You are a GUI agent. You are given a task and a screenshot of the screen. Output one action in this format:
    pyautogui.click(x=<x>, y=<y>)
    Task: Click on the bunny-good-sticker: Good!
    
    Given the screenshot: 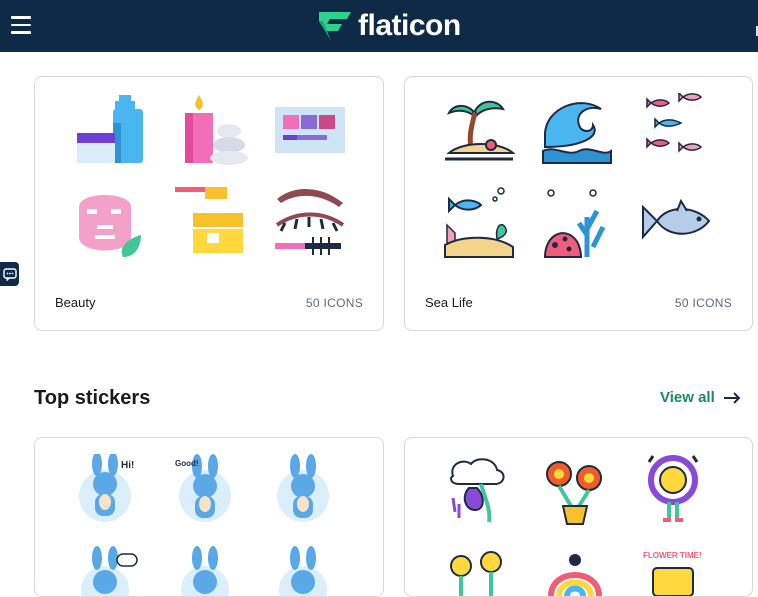 What is the action you would take?
    pyautogui.click(x=203, y=488)
    